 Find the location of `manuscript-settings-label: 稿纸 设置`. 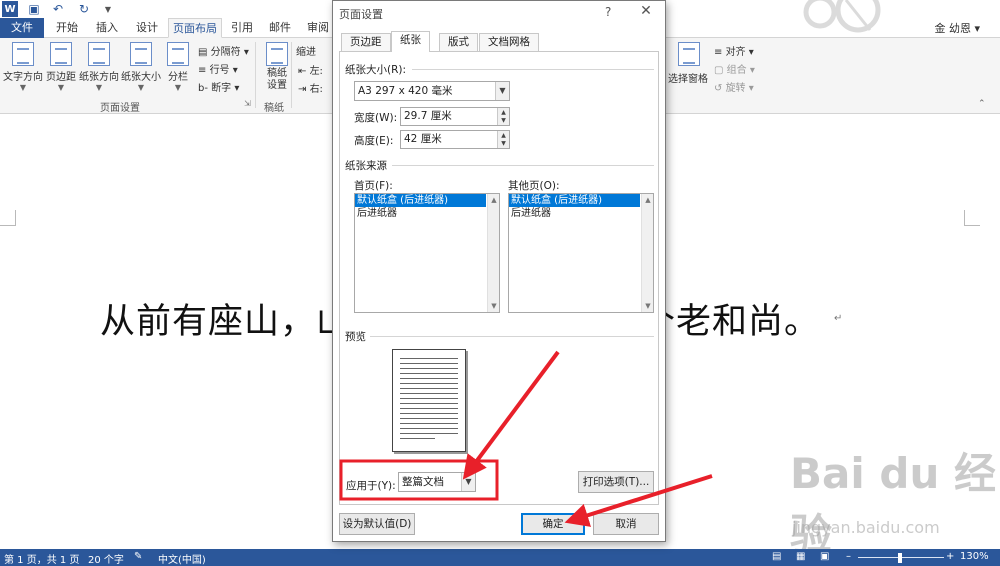

manuscript-settings-label: 稿纸 设置 is located at coordinates (277, 79).